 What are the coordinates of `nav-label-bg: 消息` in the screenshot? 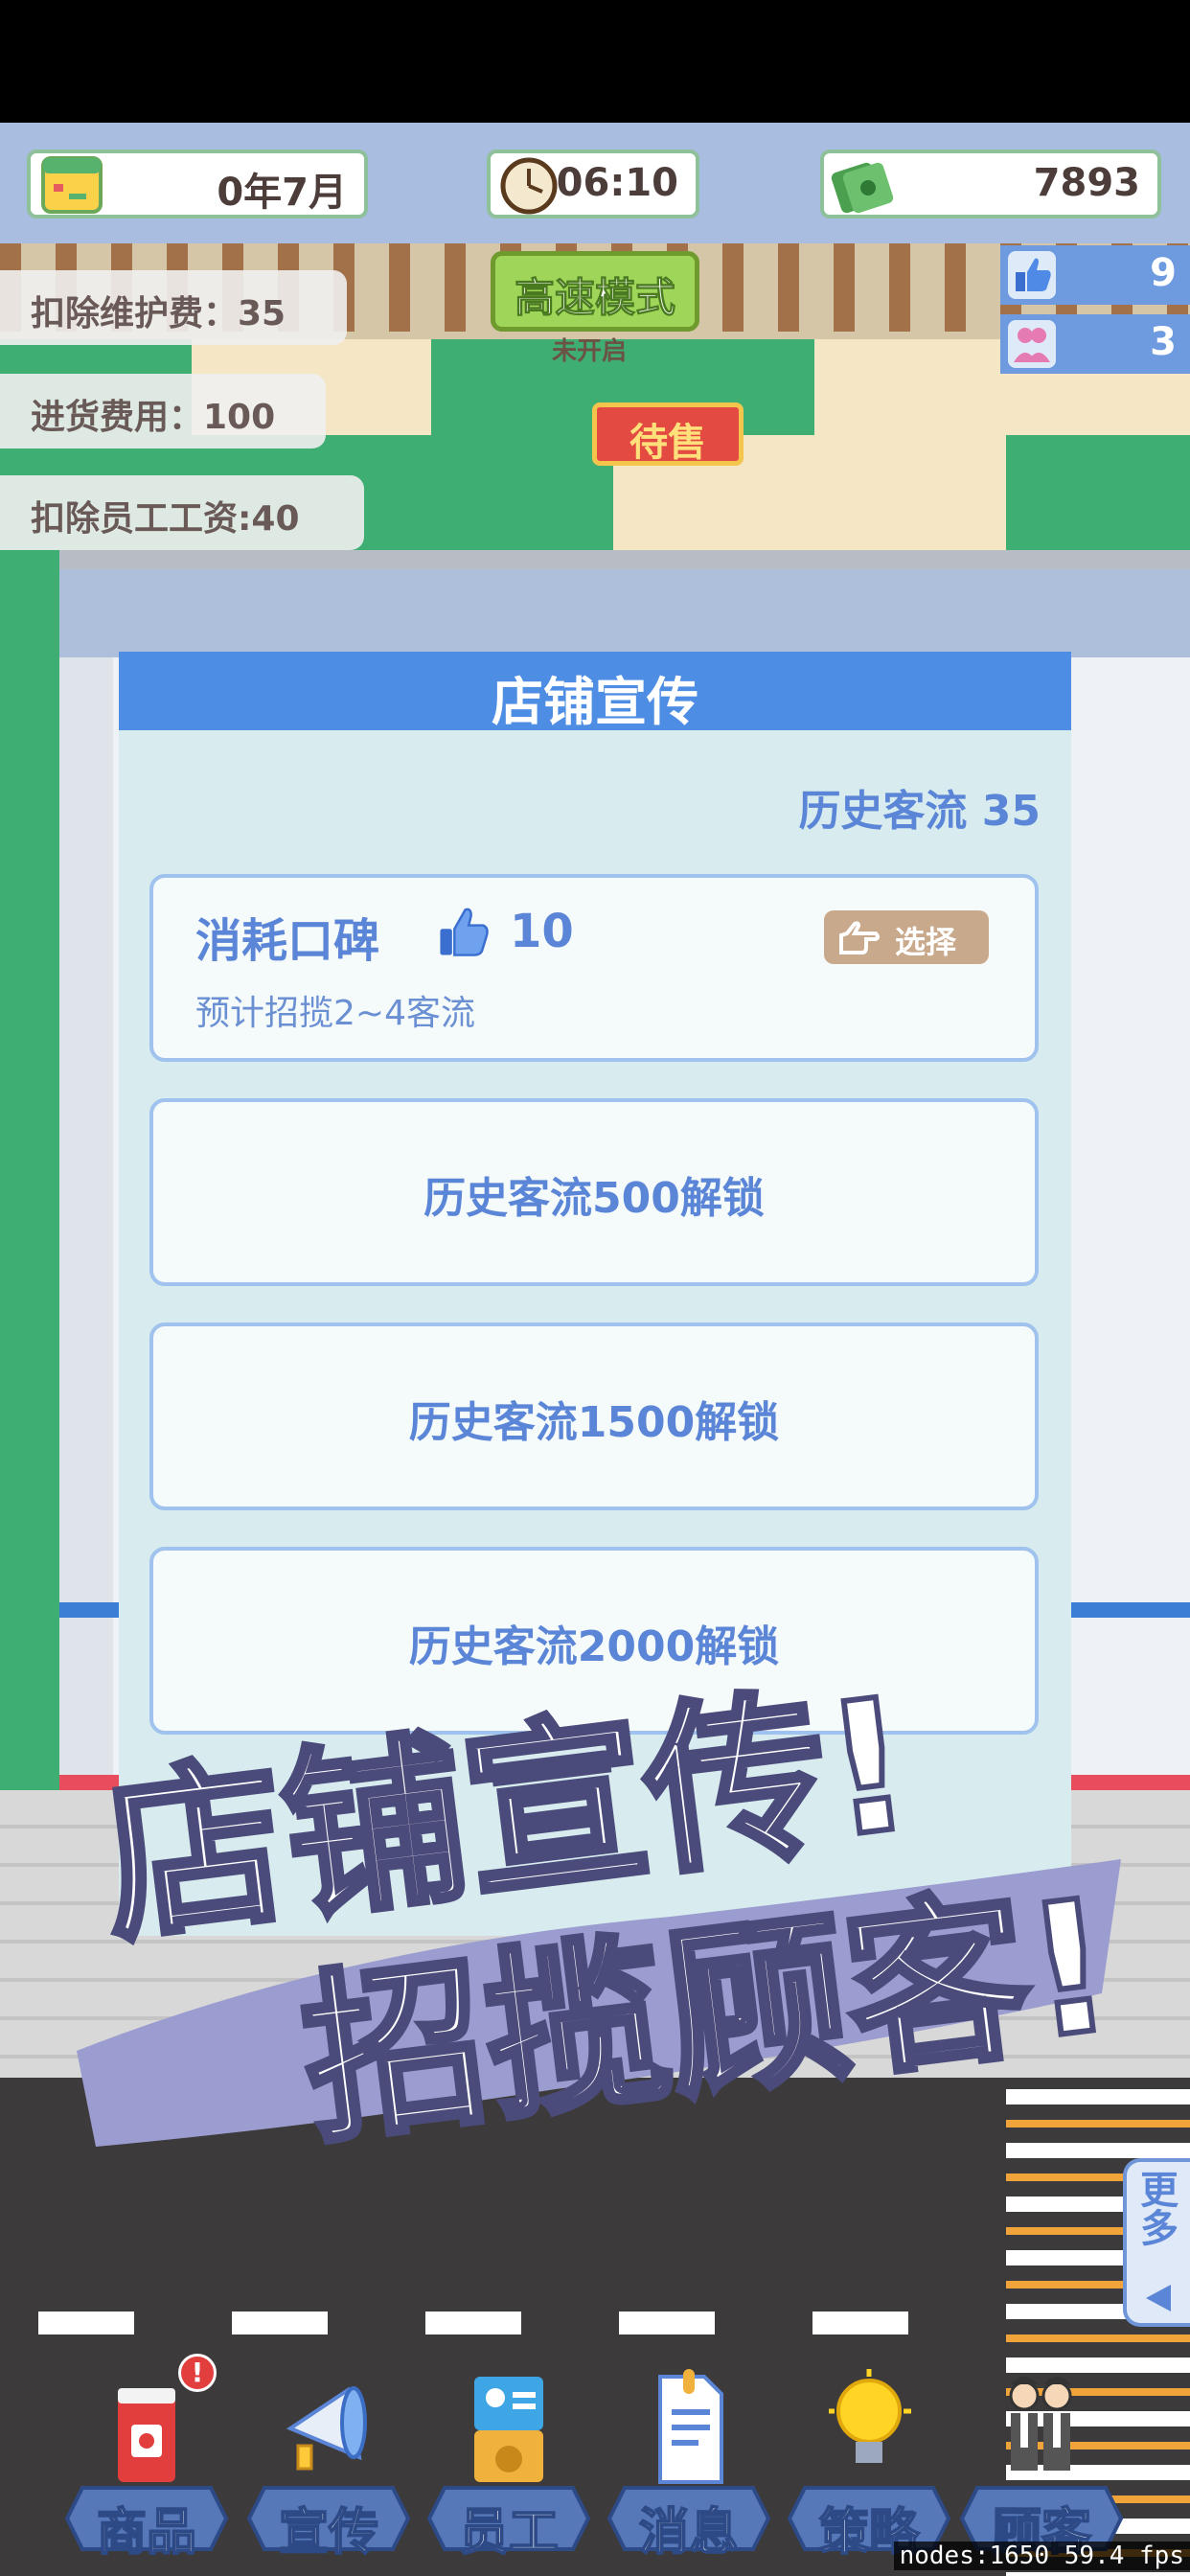 It's located at (688, 2521).